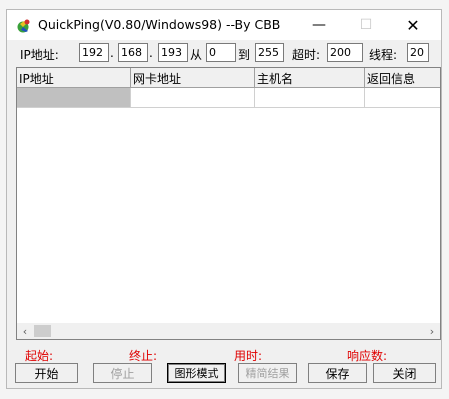  I want to click on window-title: QuickPing(V0.80/Windows98) --By CBB, so click(159, 24).